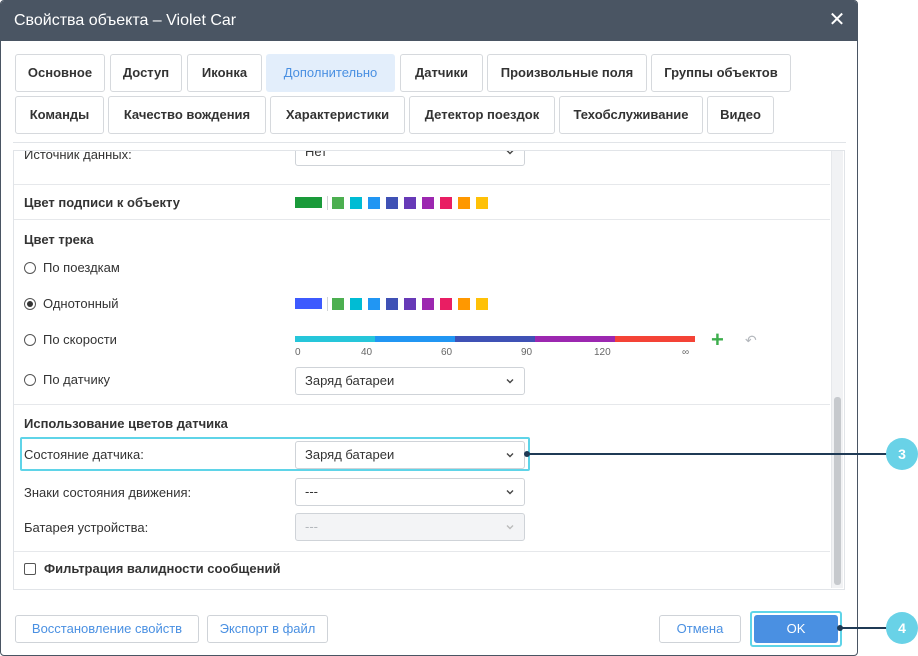 The image size is (918, 656). What do you see at coordinates (707, 454) in the screenshot?
I see `callout-3-line` at bounding box center [707, 454].